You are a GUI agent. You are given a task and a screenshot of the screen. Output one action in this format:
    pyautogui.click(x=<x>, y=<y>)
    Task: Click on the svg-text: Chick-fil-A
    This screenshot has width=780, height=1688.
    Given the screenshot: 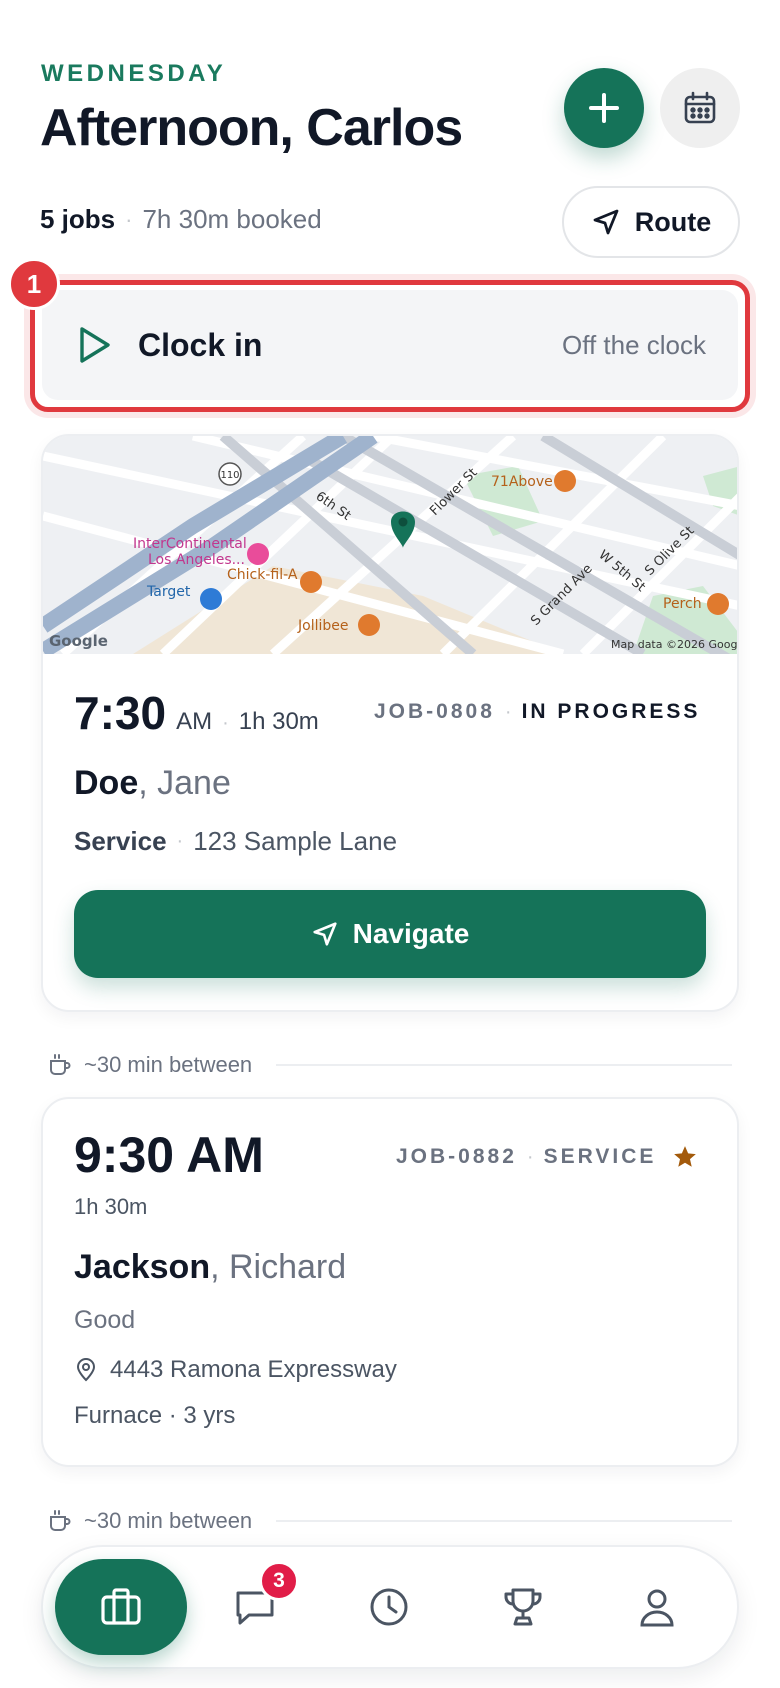 What is the action you would take?
    pyautogui.click(x=262, y=575)
    